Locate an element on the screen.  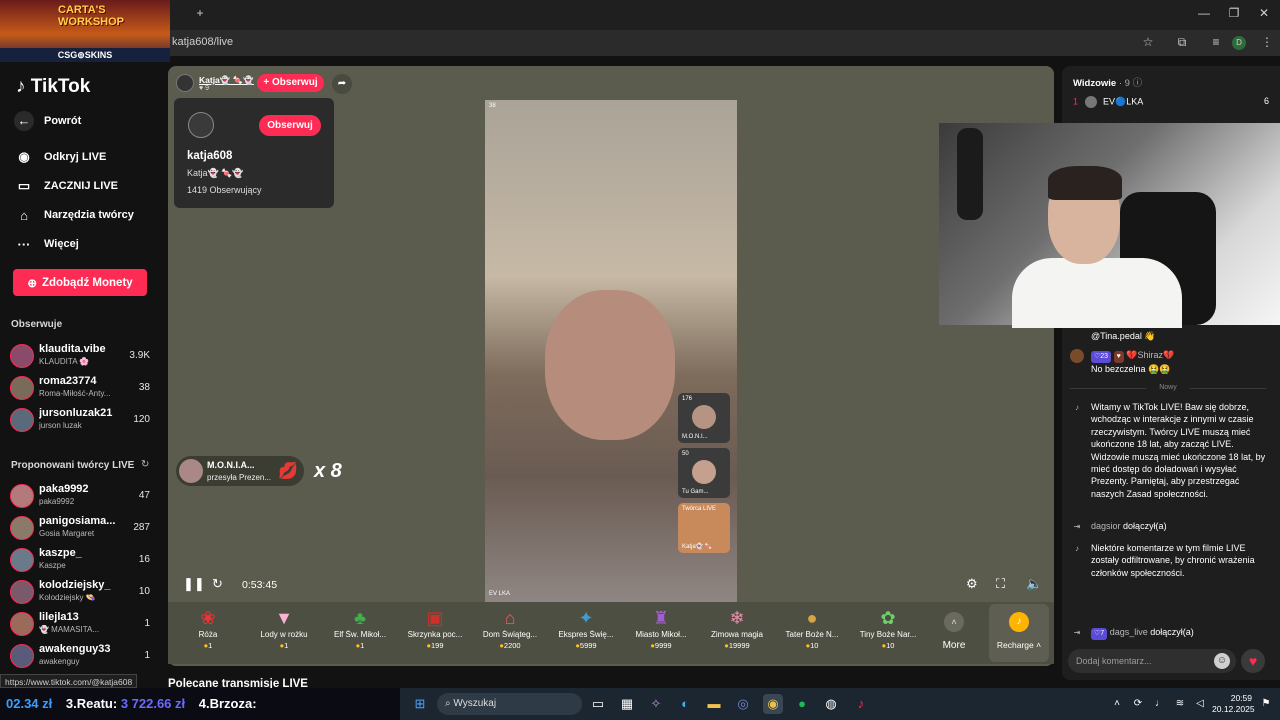
gift-item: ❄ Zimowa magia ●19999 is located at coordinates (737, 634).